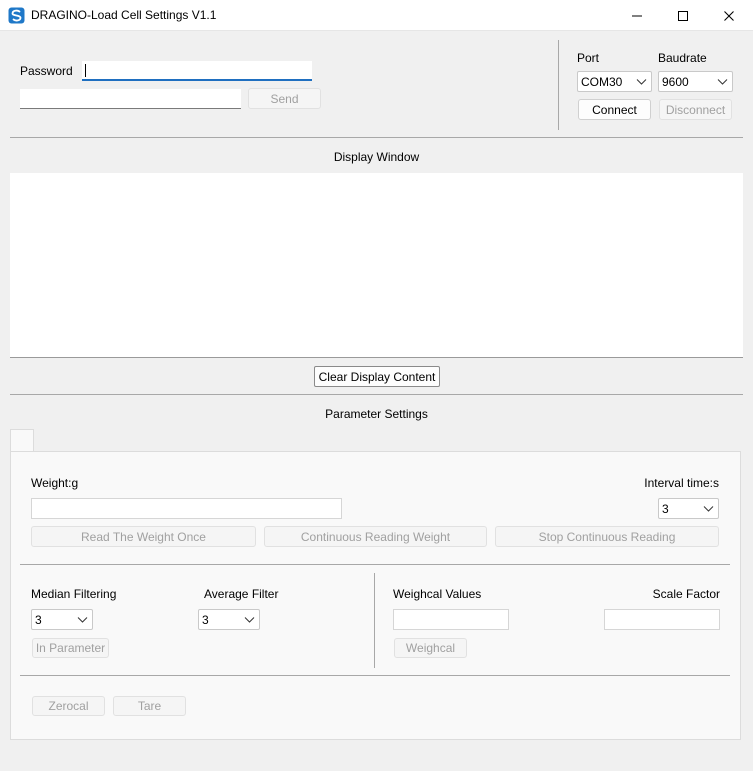 This screenshot has height=771, width=753. I want to click on port-value: COM30, so click(602, 81).